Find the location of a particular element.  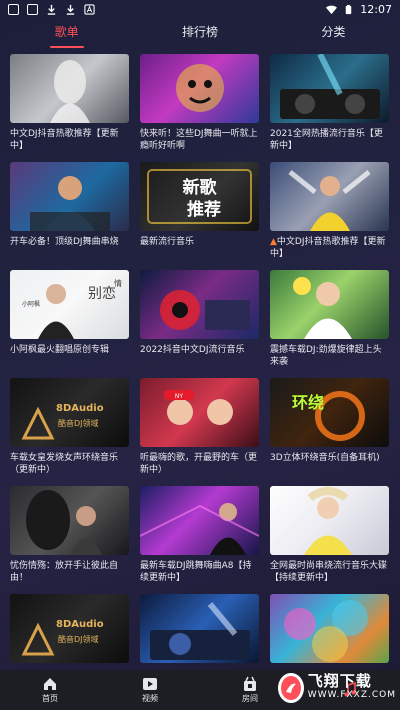

nav-video: 视频 is located at coordinates (150, 690).